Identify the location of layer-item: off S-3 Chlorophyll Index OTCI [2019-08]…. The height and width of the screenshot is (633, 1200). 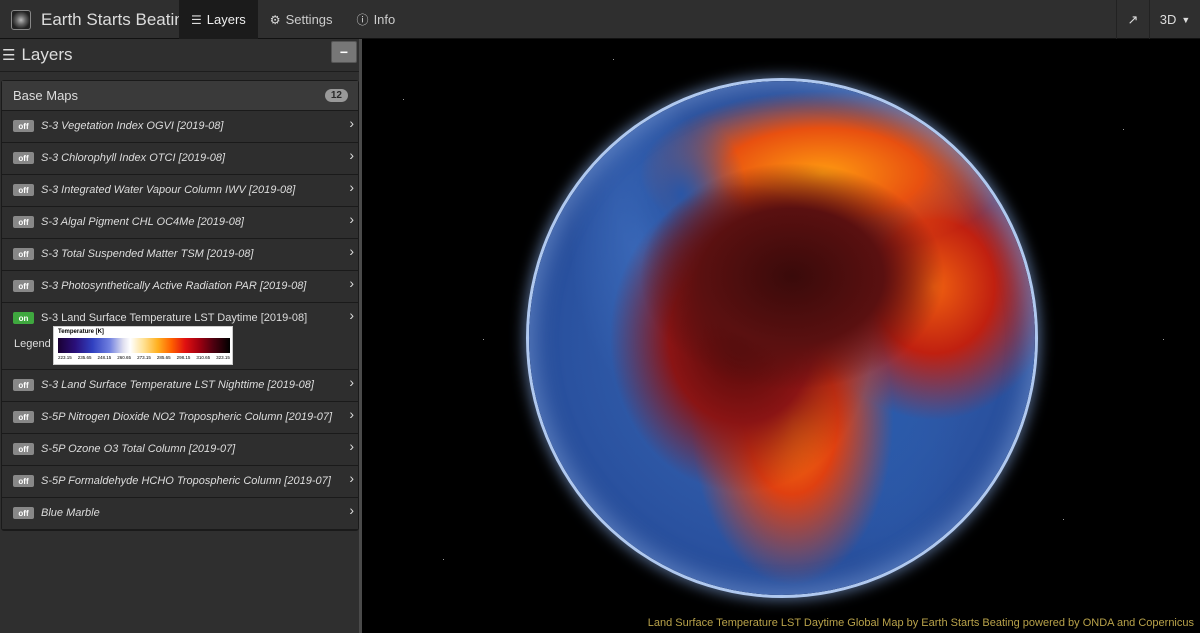
(180, 159).